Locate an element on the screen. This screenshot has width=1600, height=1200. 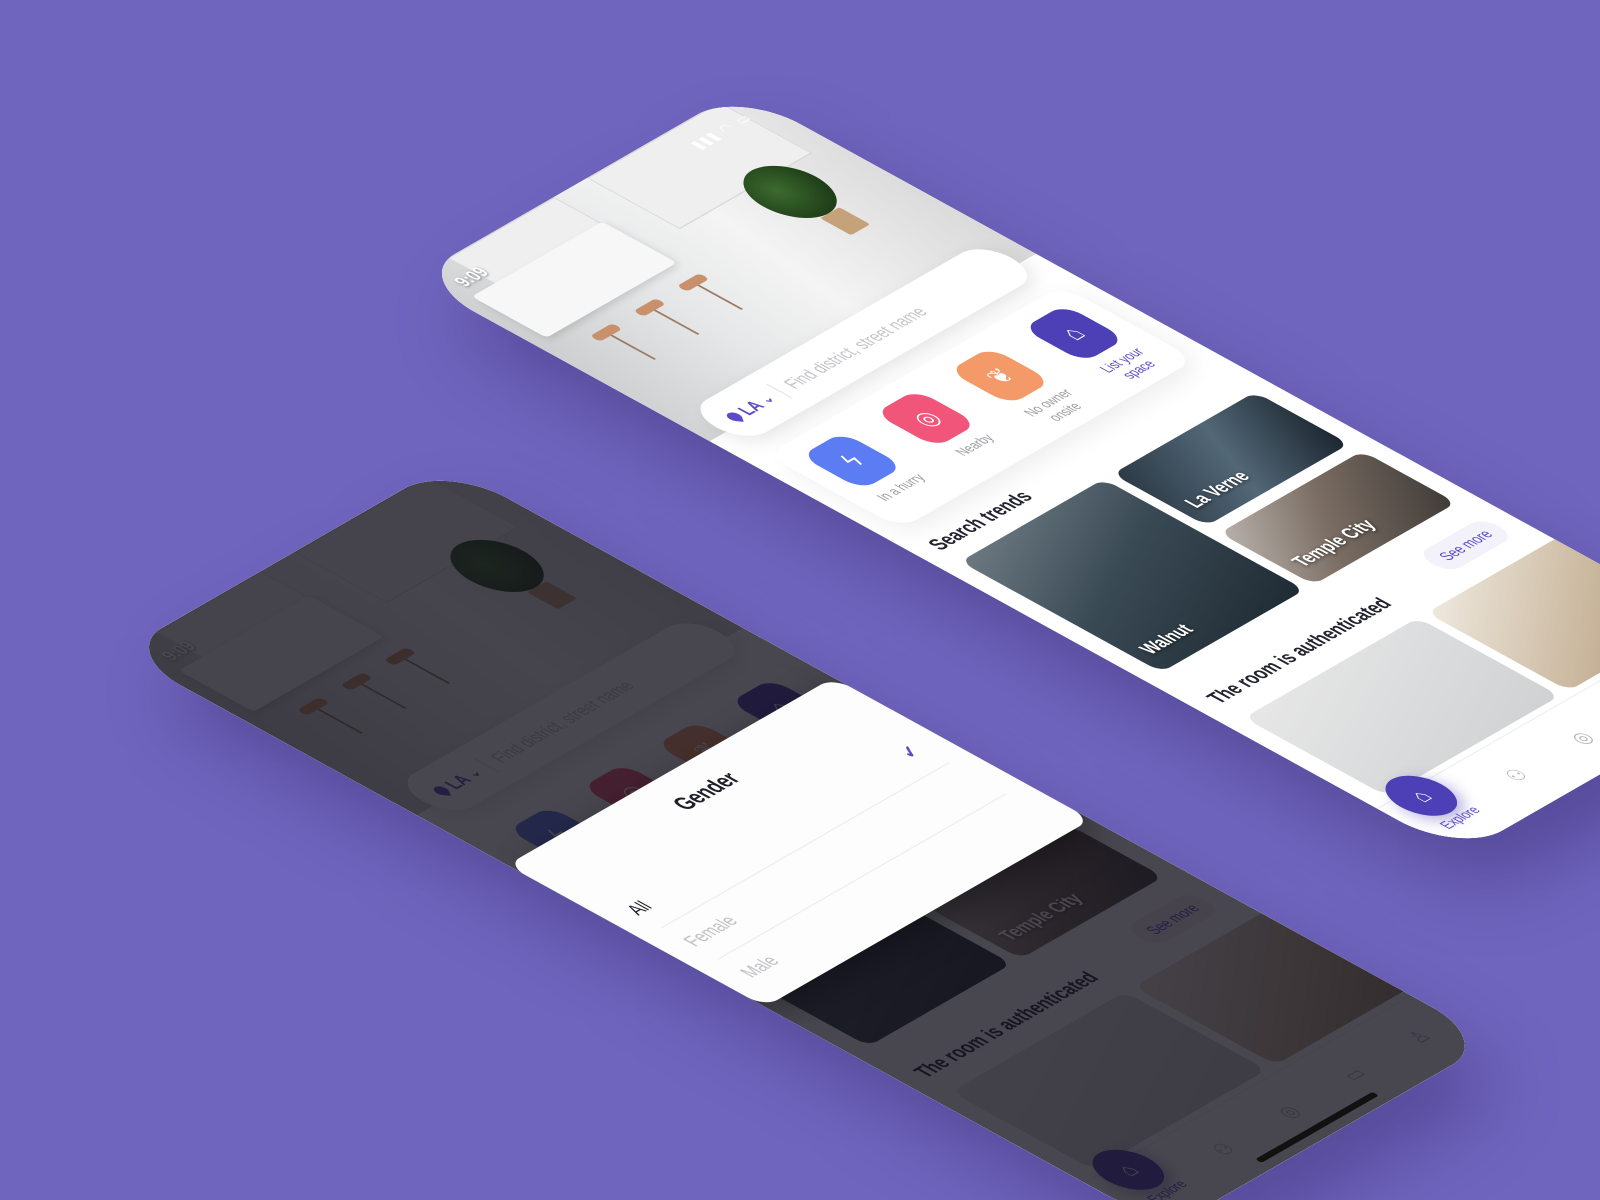
handshake-icon: ❦ is located at coordinates (1000, 376).